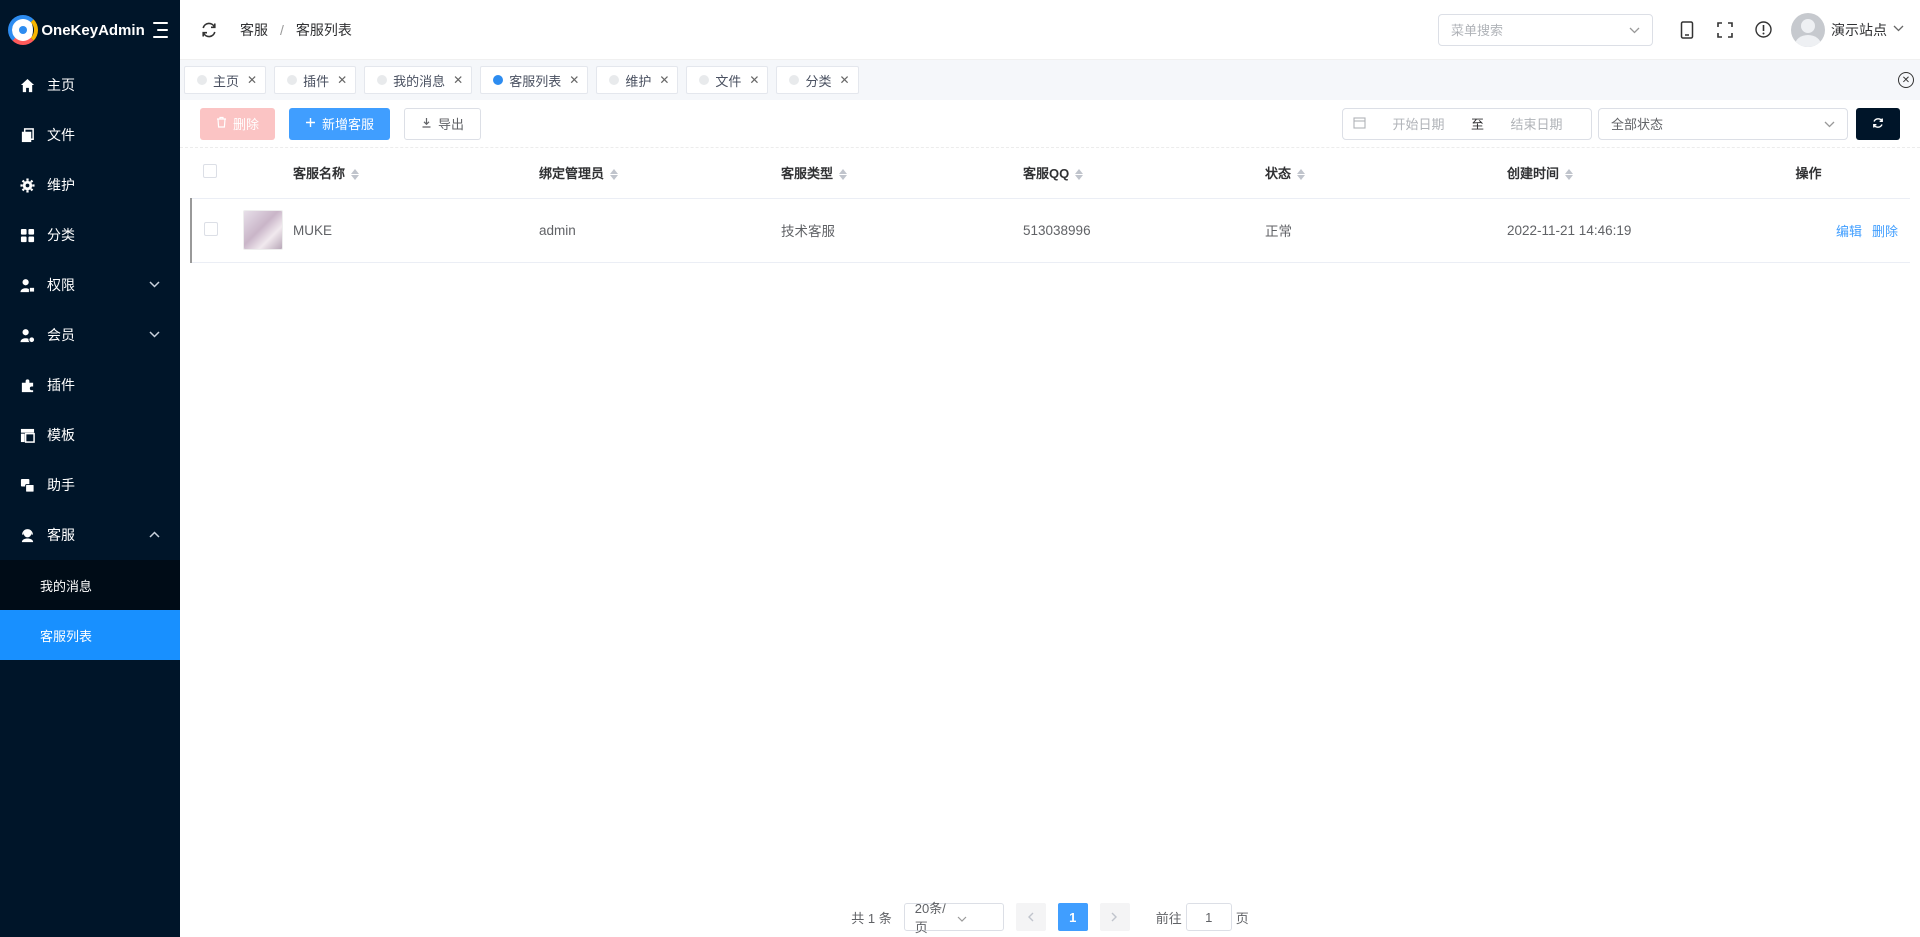  What do you see at coordinates (90, 635) in the screenshot?
I see `sidebar-item-service-list: 客服列表` at bounding box center [90, 635].